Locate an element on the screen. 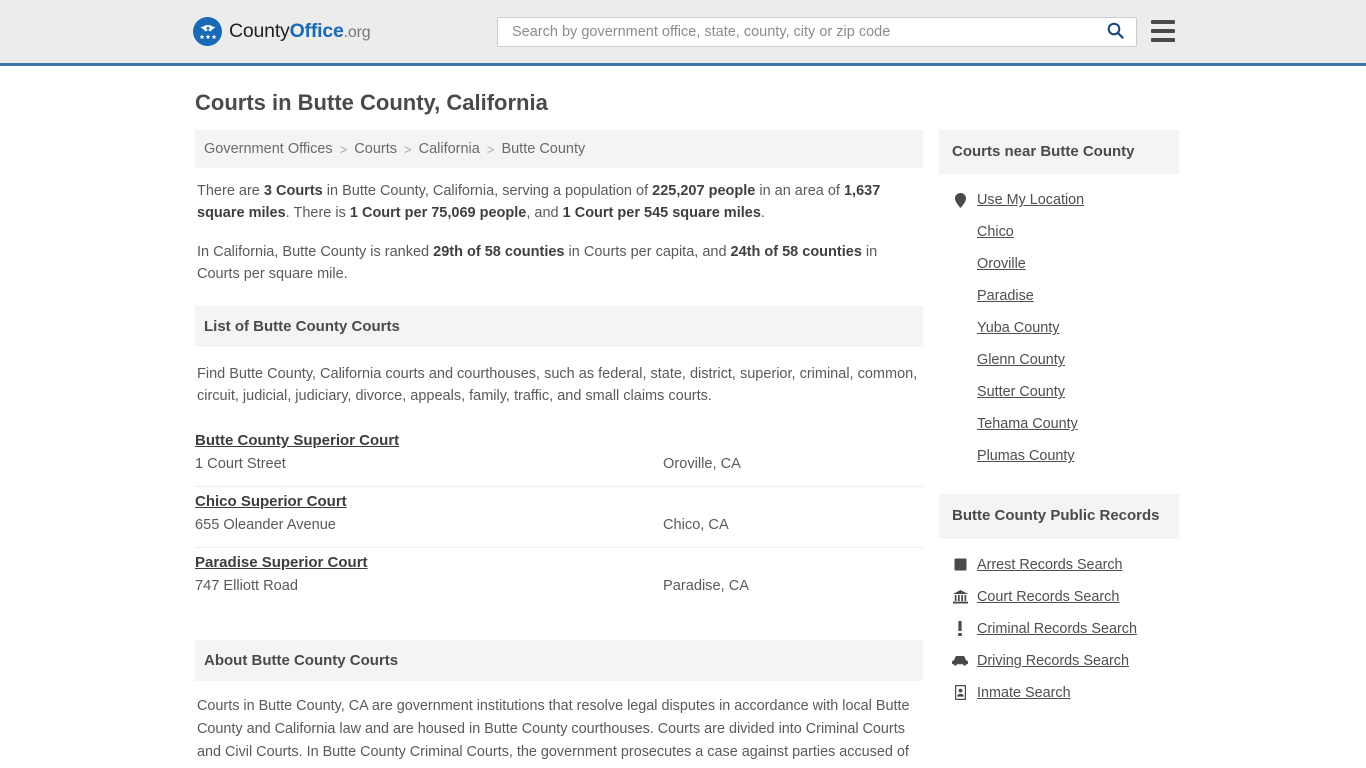  nearby-item-glenn-county: Glenn County is located at coordinates (1059, 360).